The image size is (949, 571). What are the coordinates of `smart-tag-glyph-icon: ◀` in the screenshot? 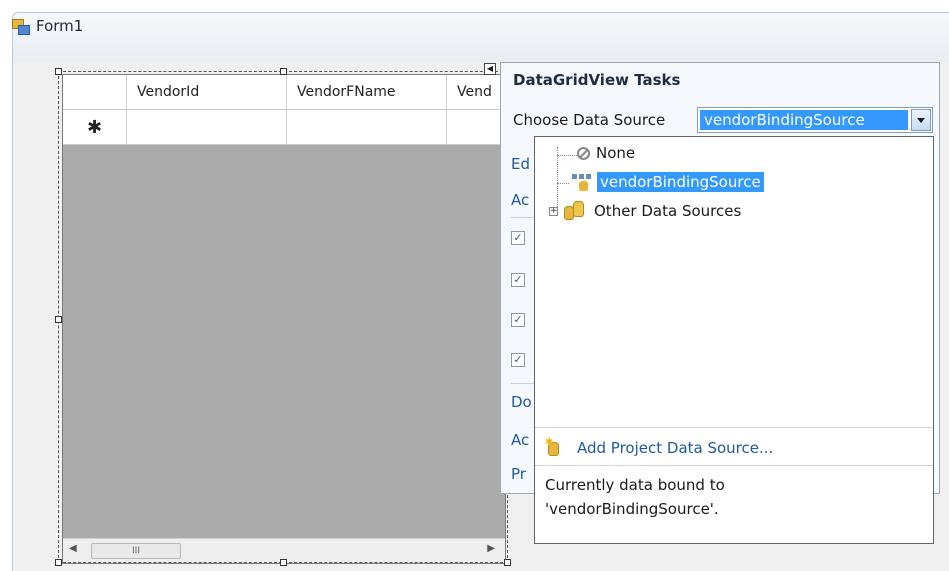 It's located at (490, 69).